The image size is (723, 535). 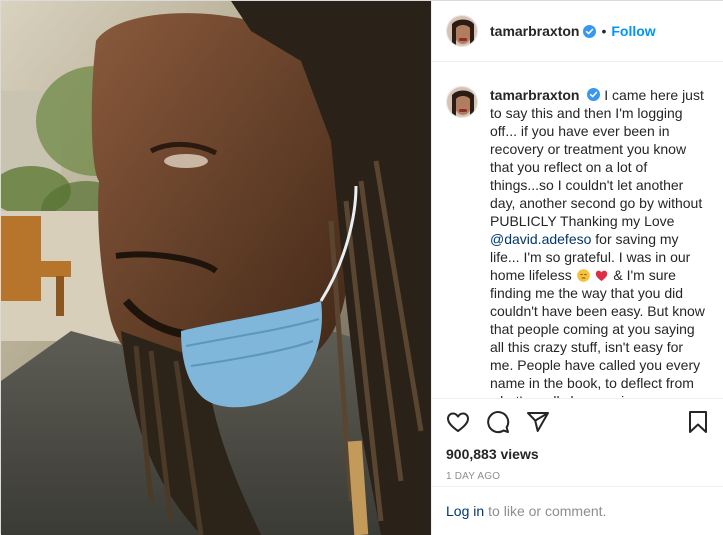 What do you see at coordinates (633, 31) in the screenshot?
I see `follow-button: Follow` at bounding box center [633, 31].